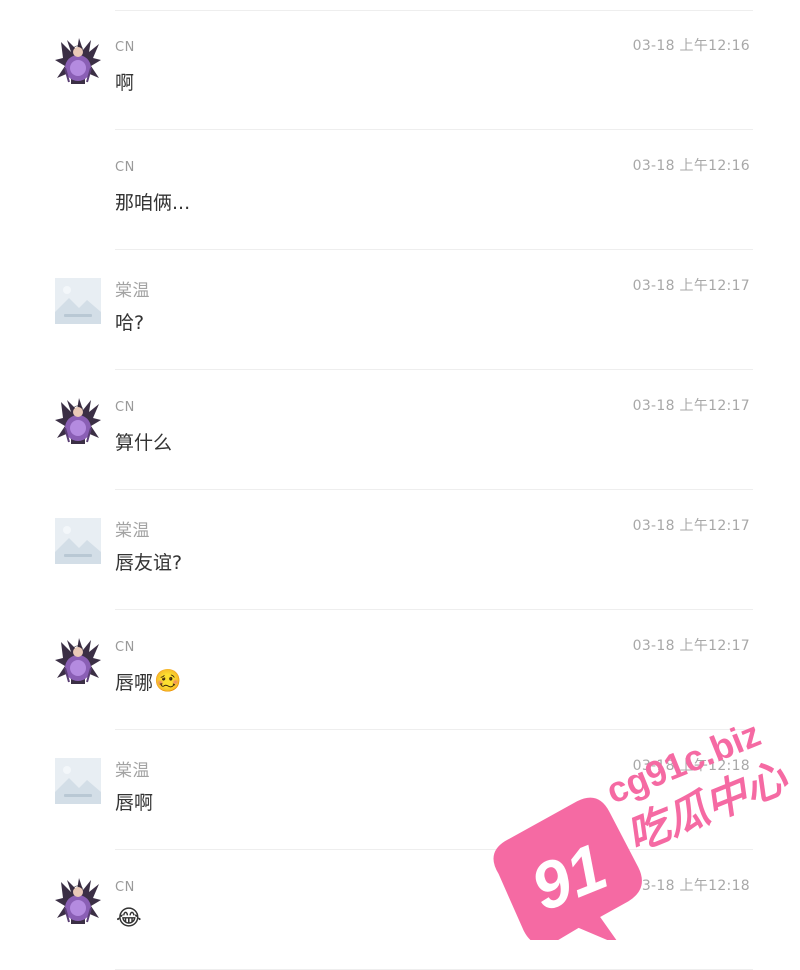 The width and height of the screenshot is (800, 970). What do you see at coordinates (168, 681) in the screenshot?
I see `emoji-icon: 🥴` at bounding box center [168, 681].